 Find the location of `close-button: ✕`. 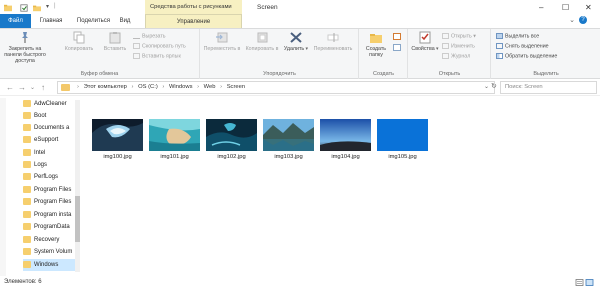

close-button: ✕ is located at coordinates (588, 7).